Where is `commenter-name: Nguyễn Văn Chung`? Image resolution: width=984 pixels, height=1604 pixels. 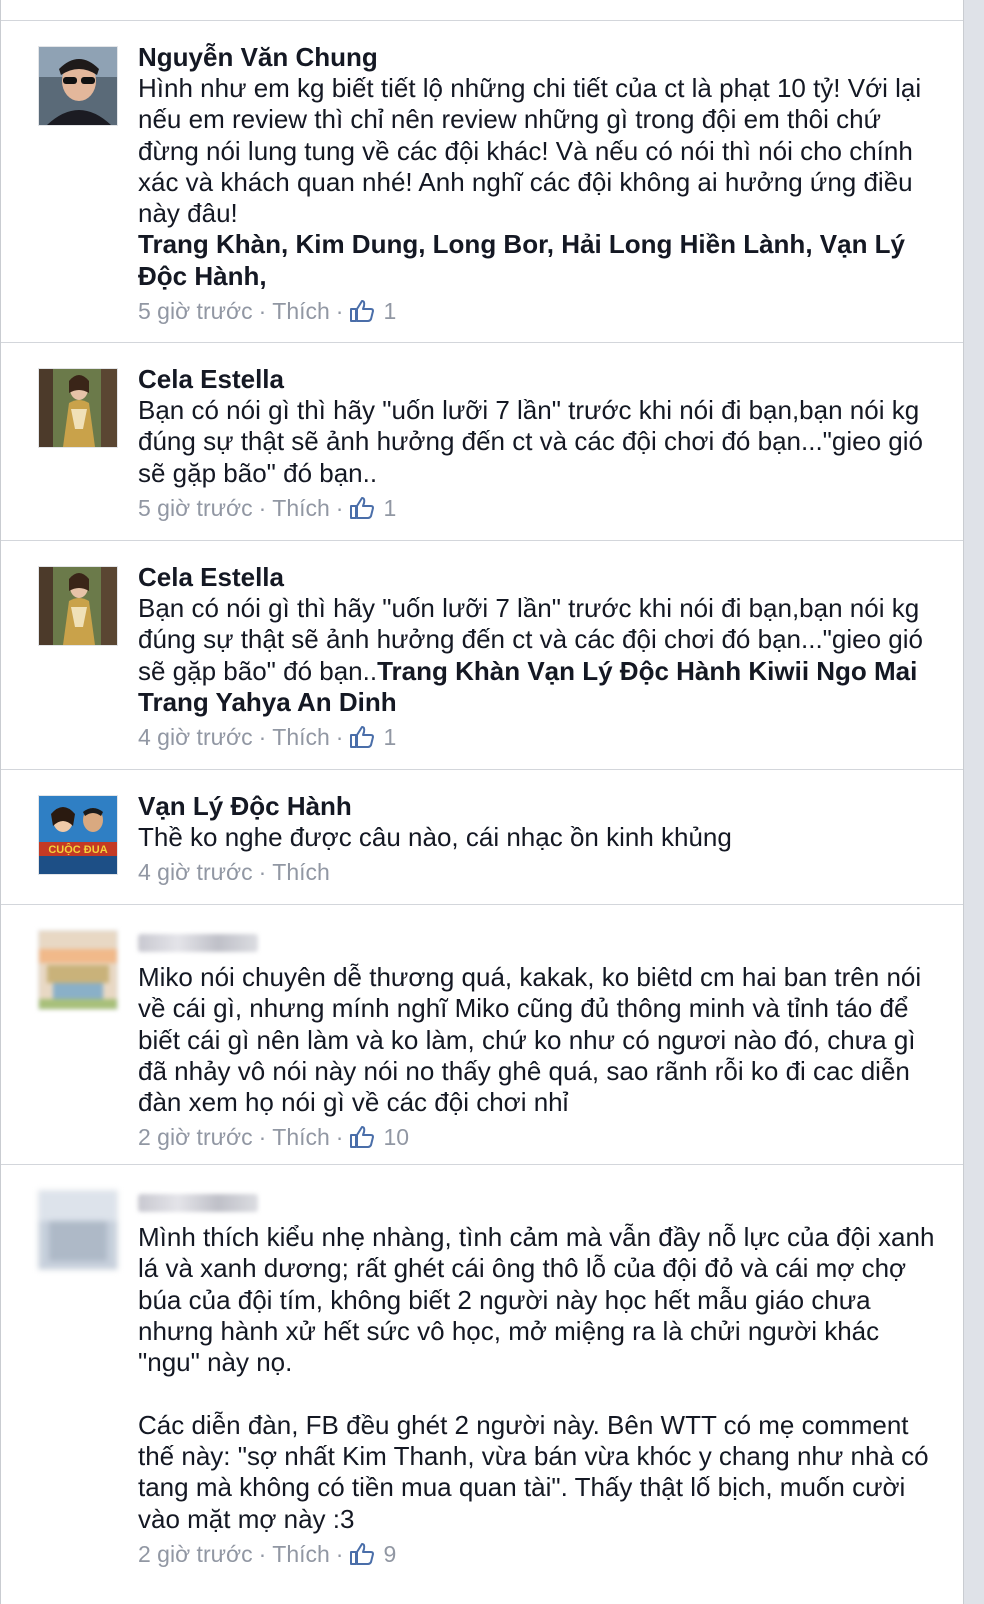
commenter-name: Nguyễn Văn Chung is located at coordinates (538, 57).